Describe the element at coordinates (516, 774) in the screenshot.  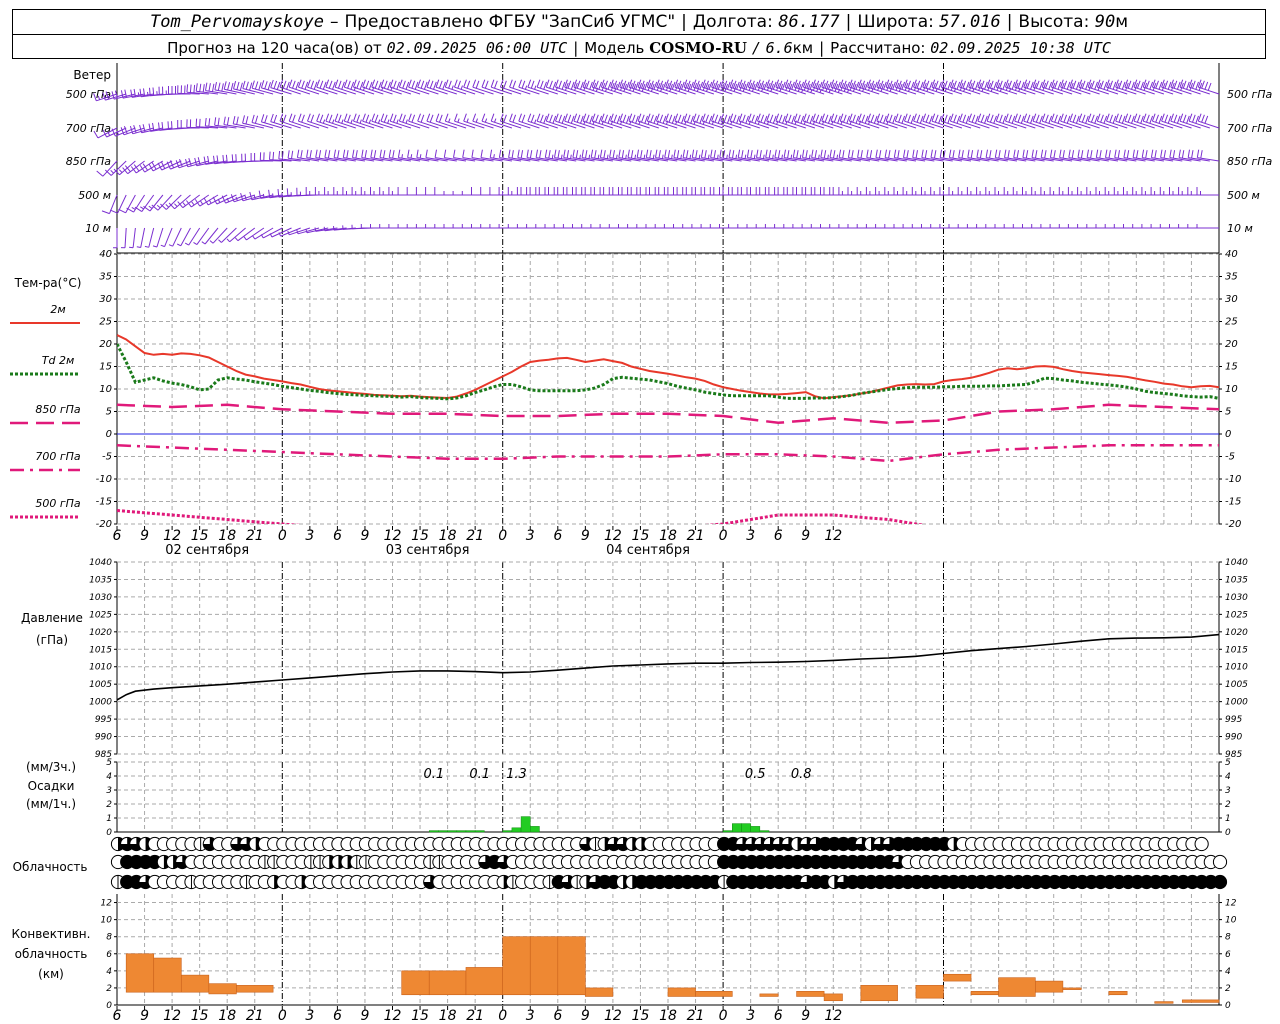
I see `precip-3h-label: 1.3` at that location.